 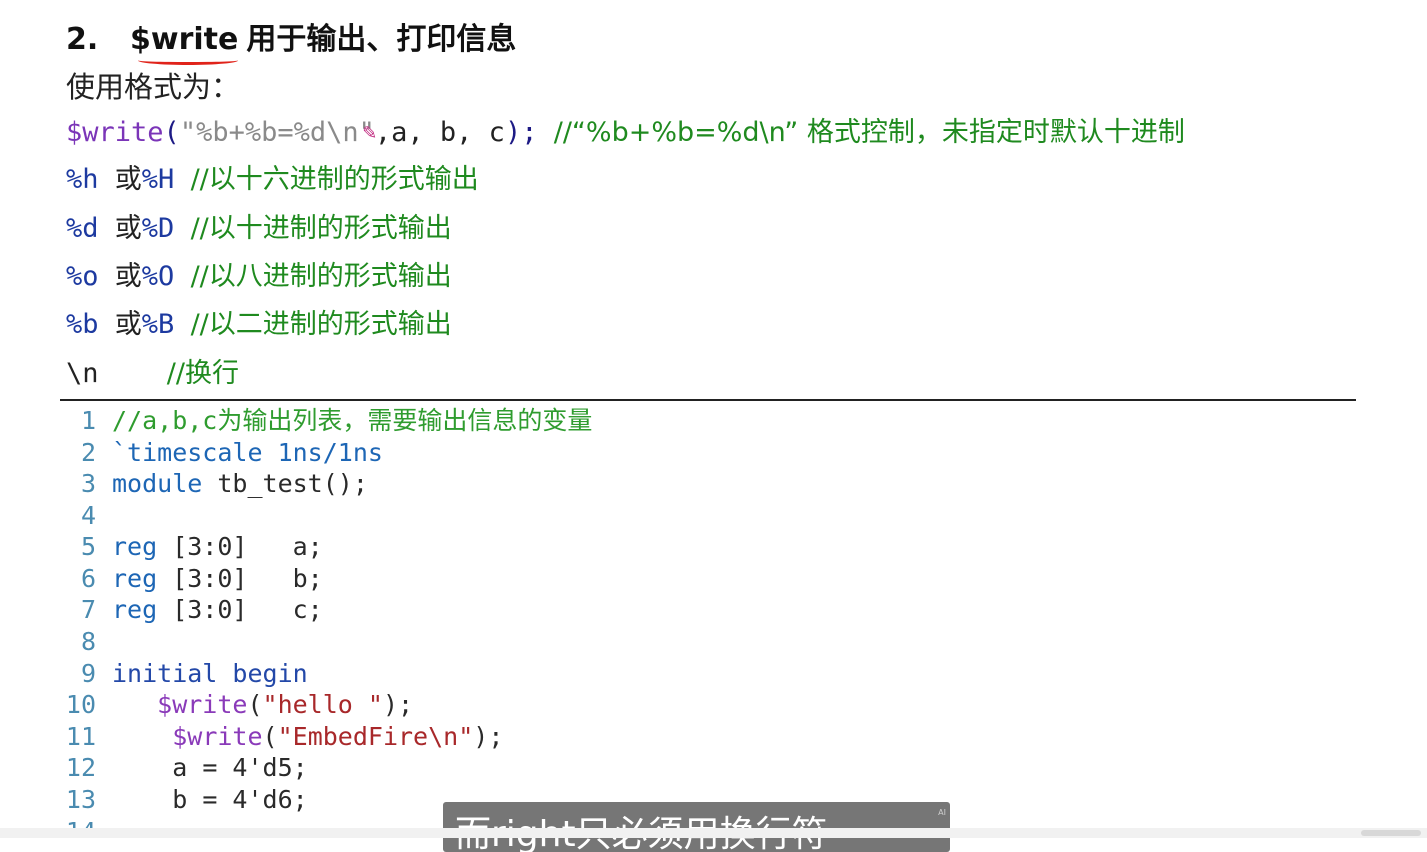 What do you see at coordinates (321, 228) in the screenshot?
I see `format-comment: //以十进制的形式输出` at bounding box center [321, 228].